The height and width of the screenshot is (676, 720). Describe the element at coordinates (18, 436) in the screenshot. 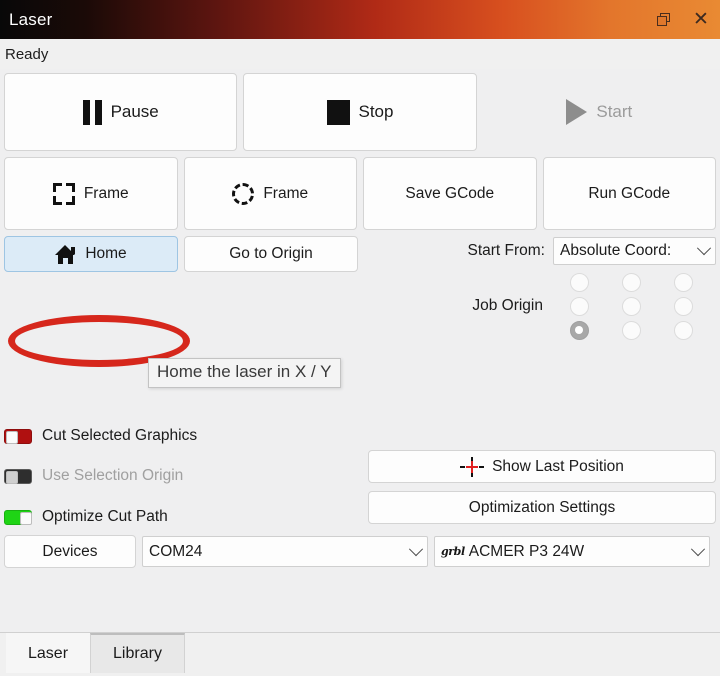

I see `cut-selected-graphics-toggle` at that location.